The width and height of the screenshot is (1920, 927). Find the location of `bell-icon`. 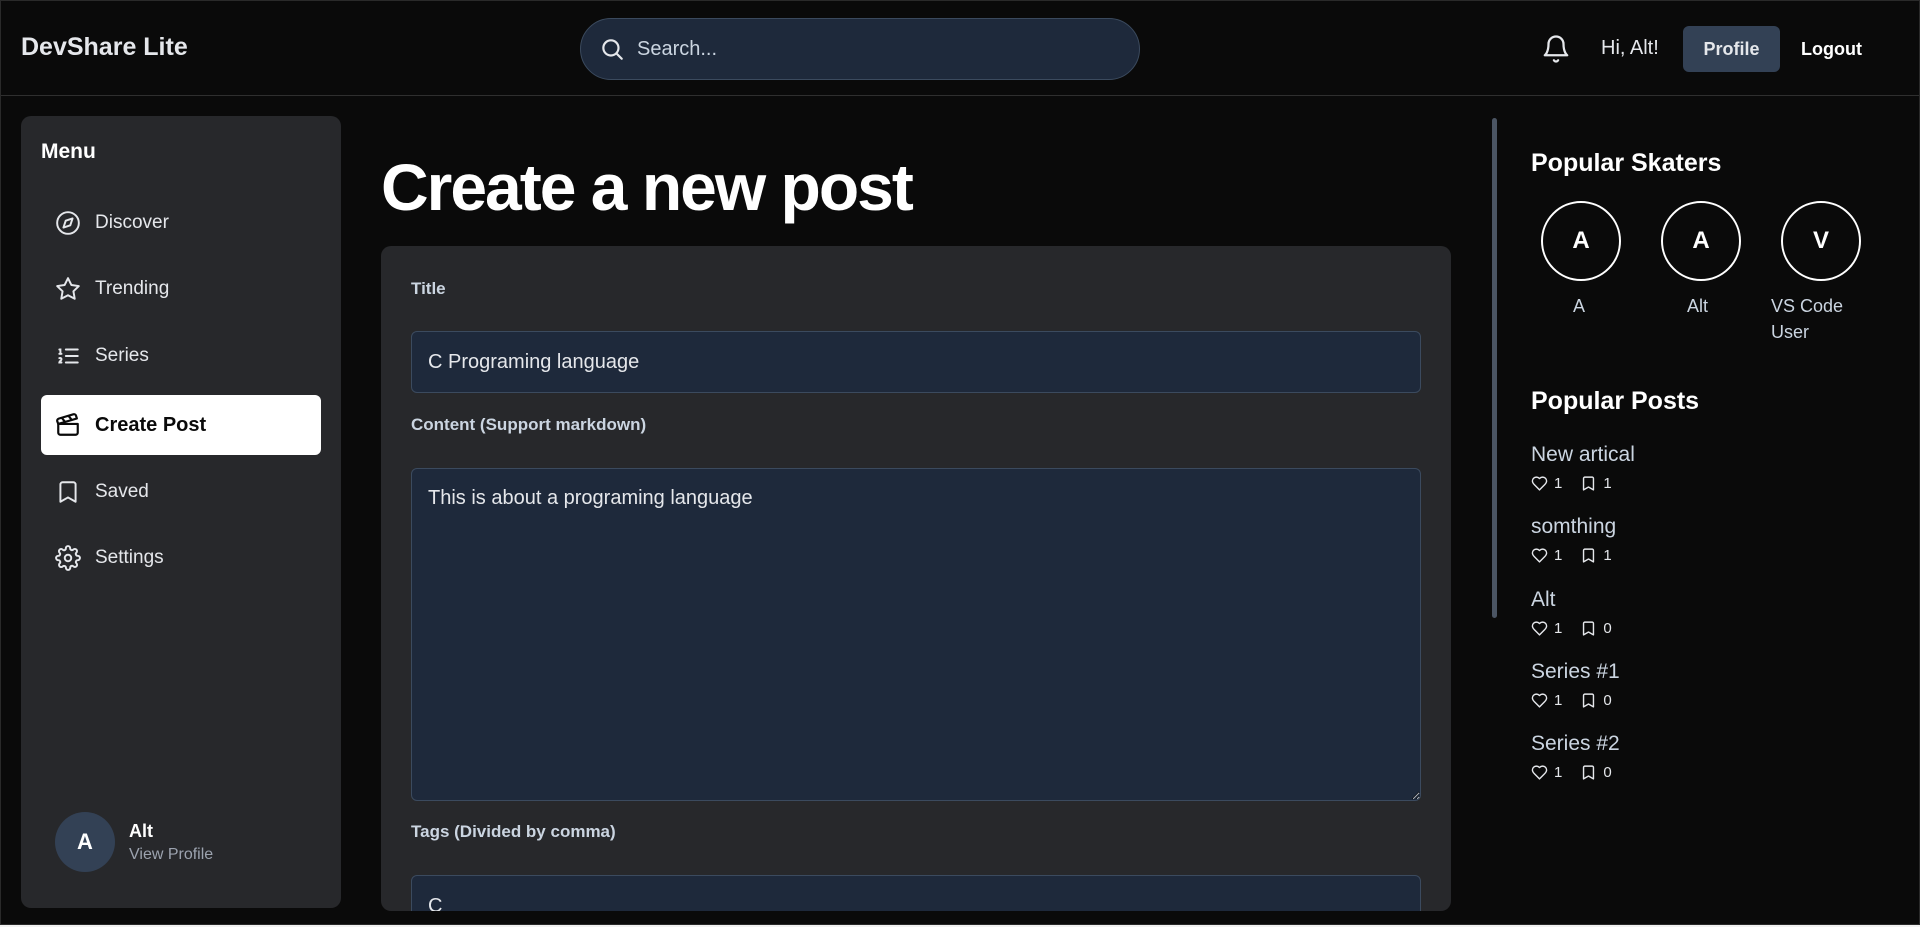

bell-icon is located at coordinates (1556, 49).